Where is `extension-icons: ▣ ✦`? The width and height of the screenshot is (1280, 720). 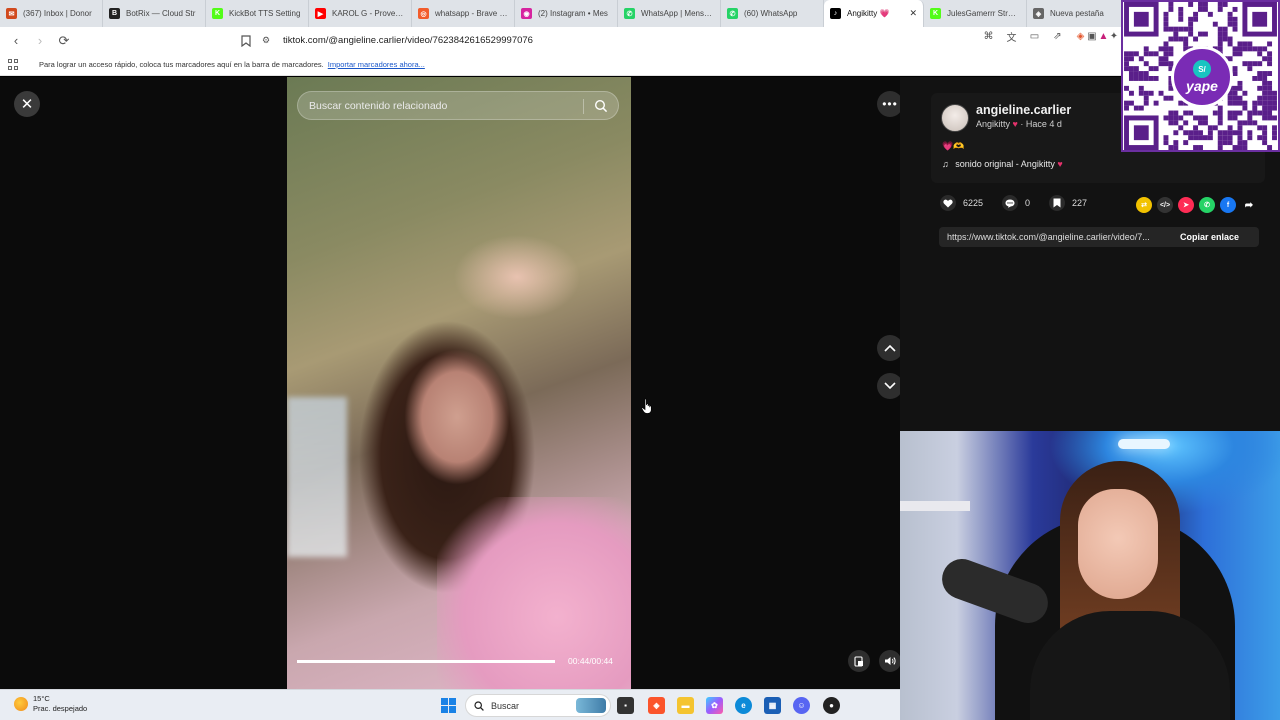 extension-icons: ▣ ✦ is located at coordinates (1103, 36).